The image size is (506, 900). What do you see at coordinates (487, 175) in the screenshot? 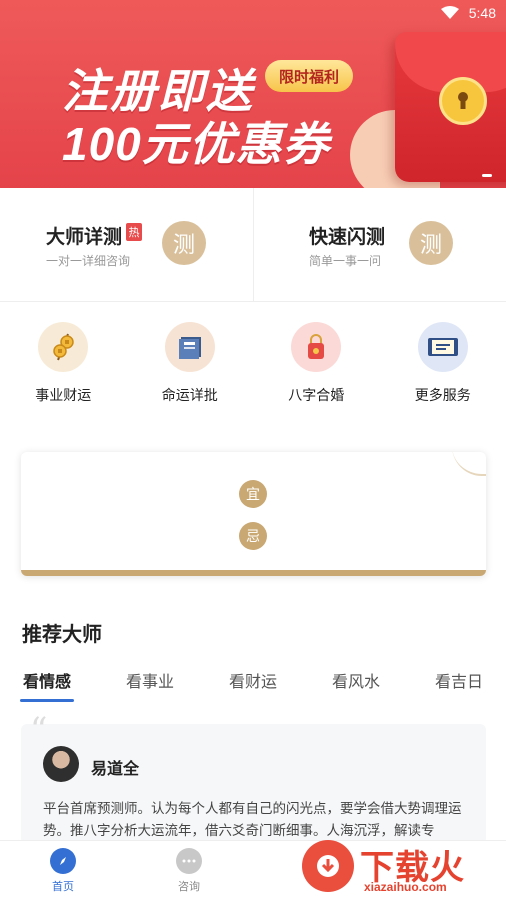
I see `carousel-indicator` at bounding box center [487, 175].